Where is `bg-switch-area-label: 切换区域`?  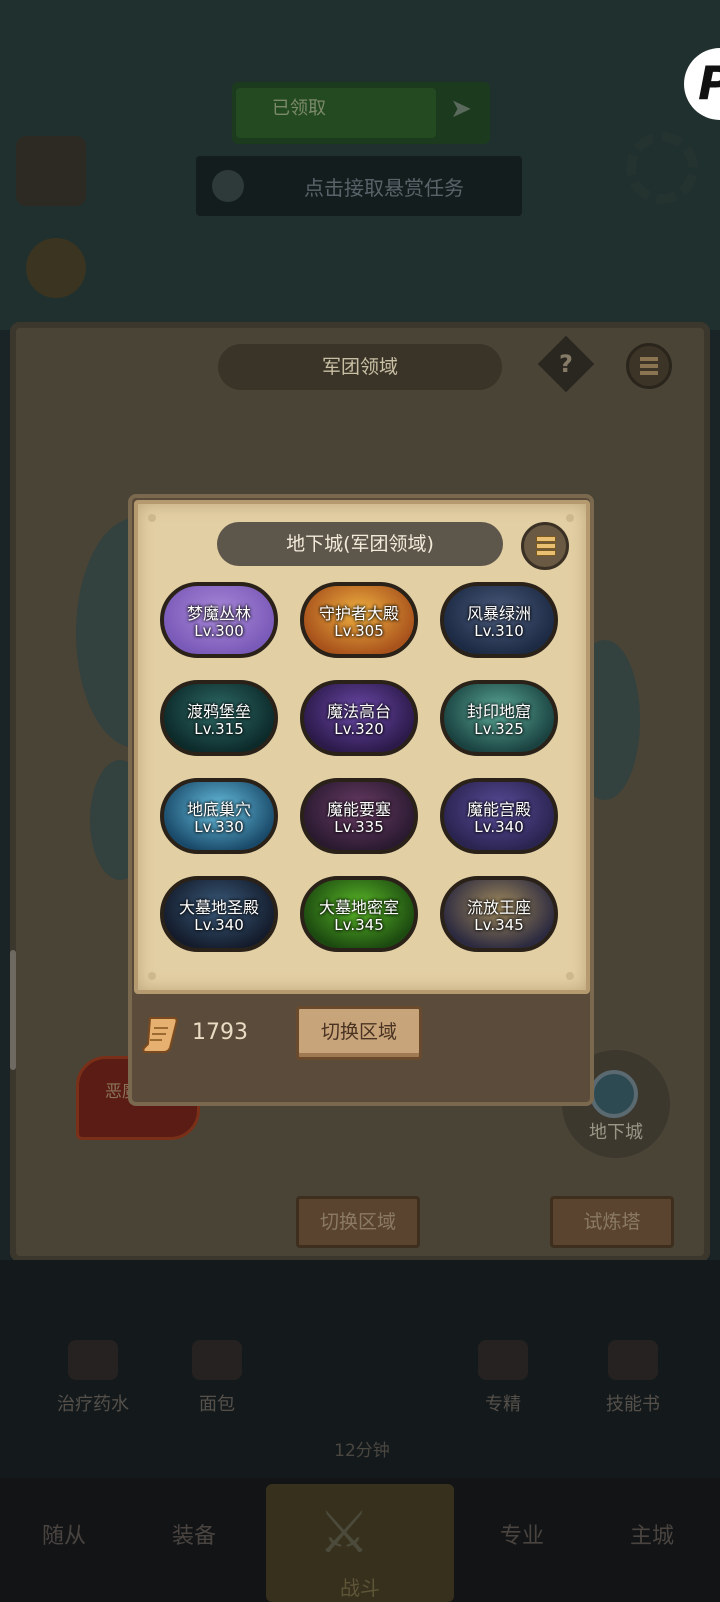 bg-switch-area-label: 切换区域 is located at coordinates (357, 1222).